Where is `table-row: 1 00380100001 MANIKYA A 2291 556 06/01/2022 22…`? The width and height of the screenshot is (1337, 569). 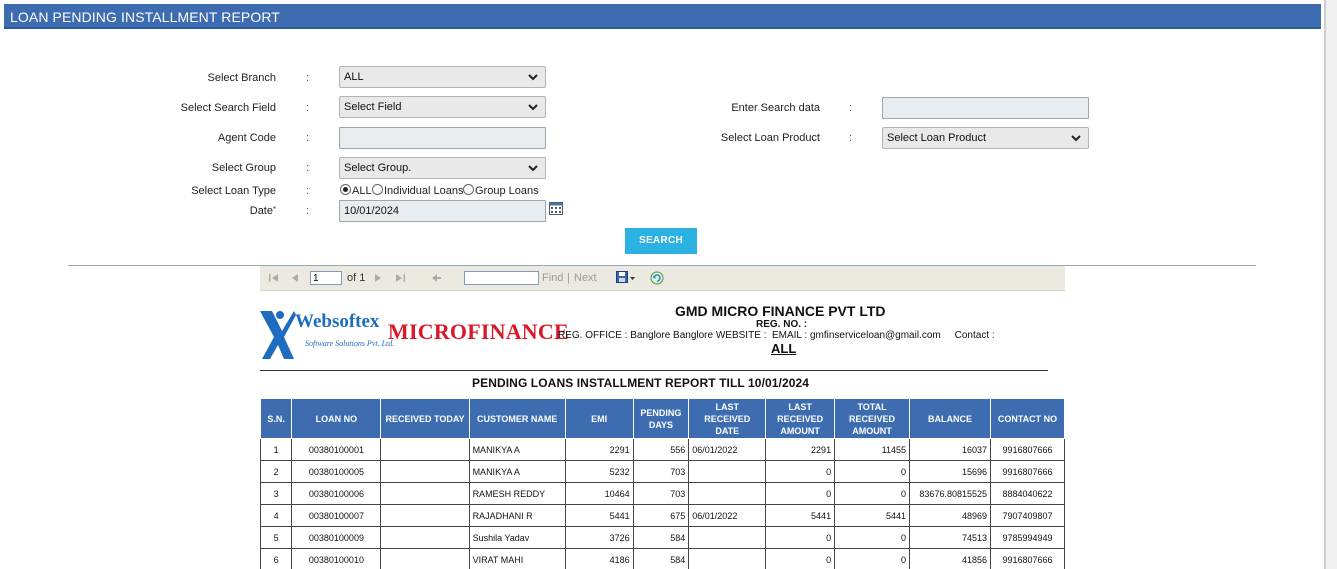 table-row: 1 00380100001 MANIKYA A 2291 556 06/01/2022 22… is located at coordinates (662, 449).